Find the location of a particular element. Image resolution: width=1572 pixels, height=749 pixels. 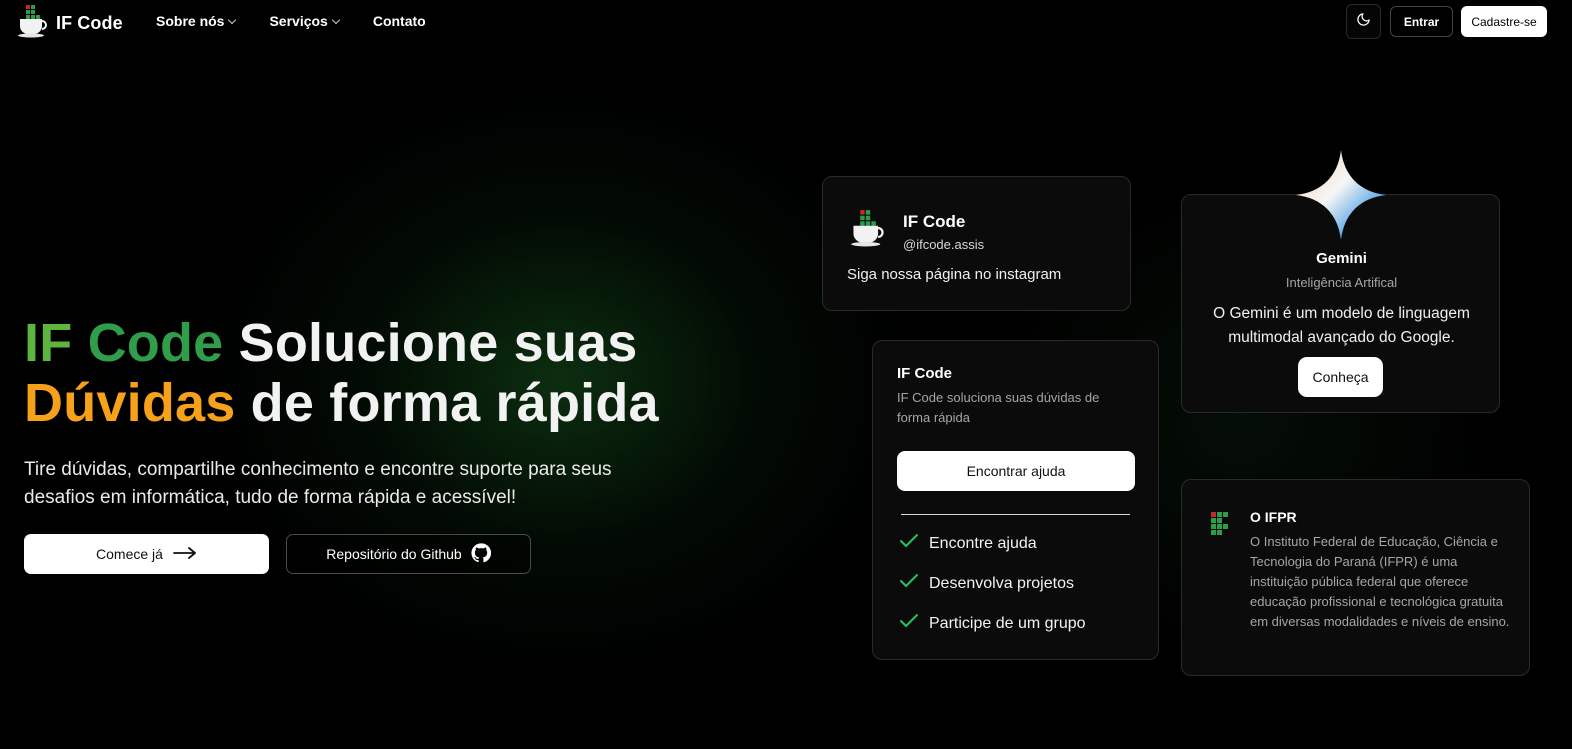

ifpr-logo-icon is located at coordinates (1220, 528).